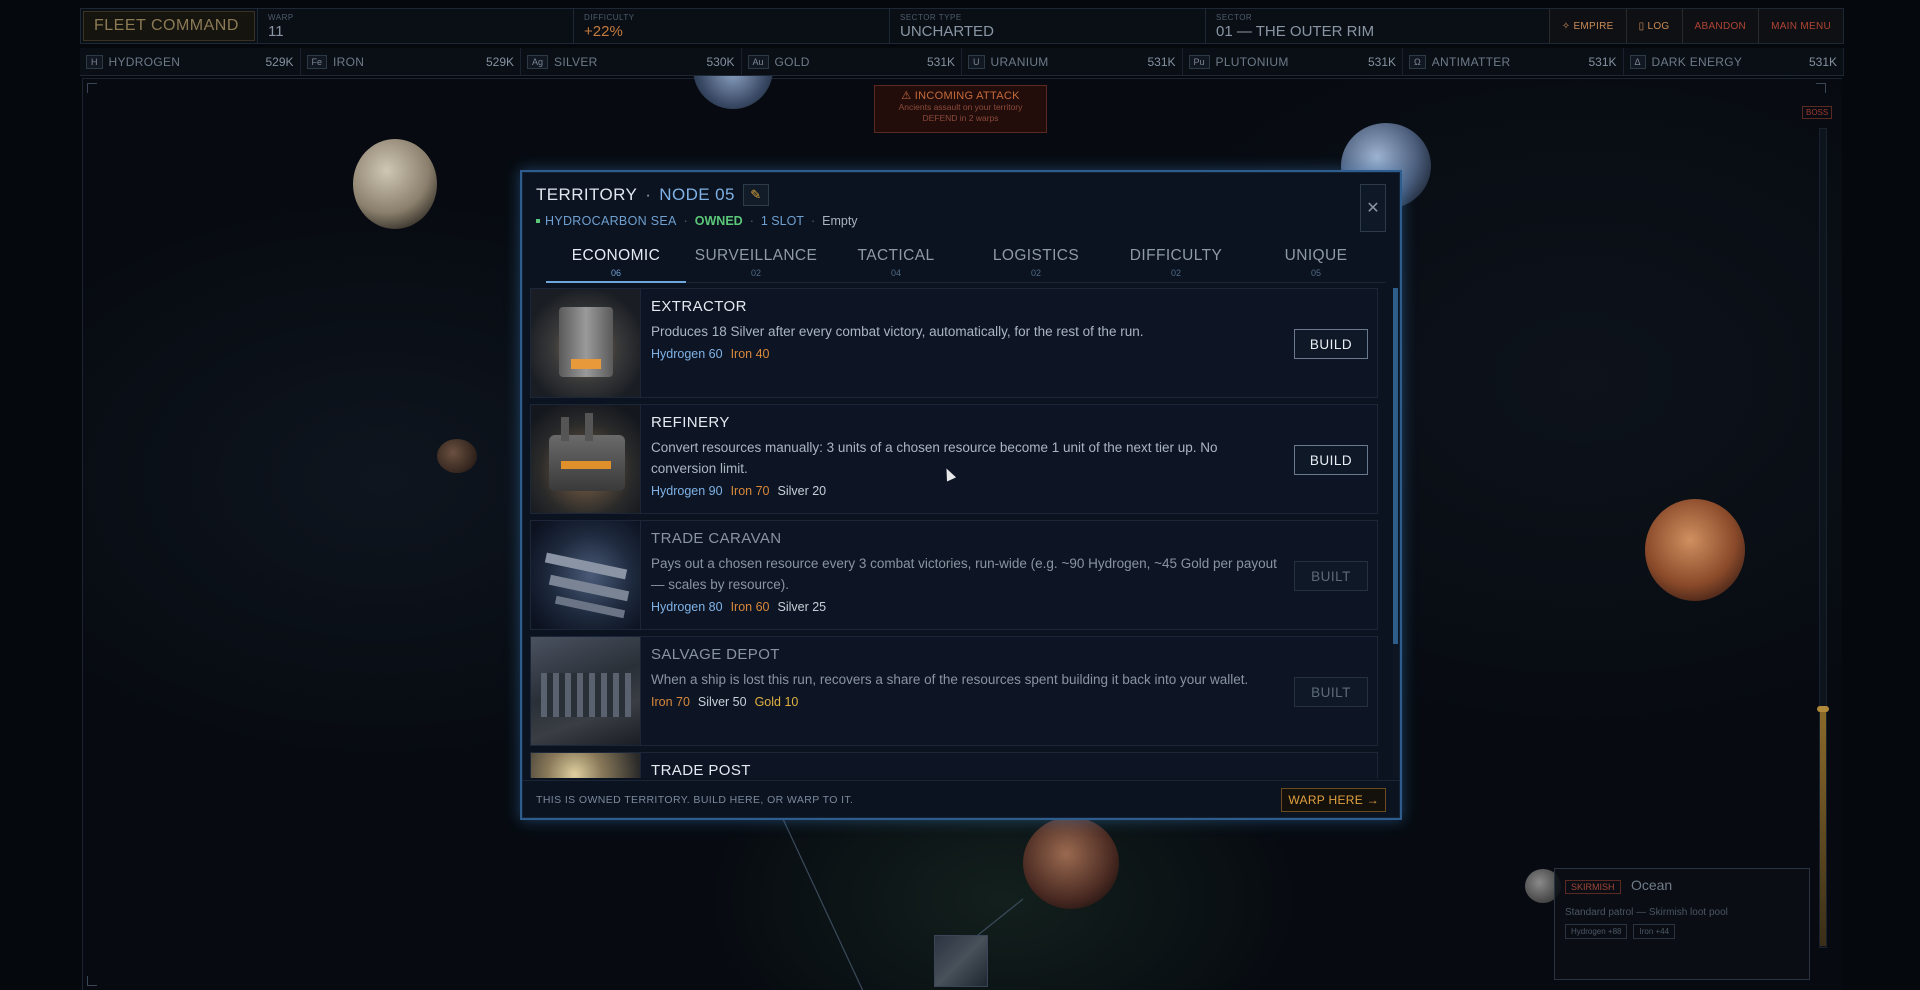 The image size is (1920, 990). Describe the element at coordinates (715, 654) in the screenshot. I see `structure-name: SALVAGE DEPOT` at that location.